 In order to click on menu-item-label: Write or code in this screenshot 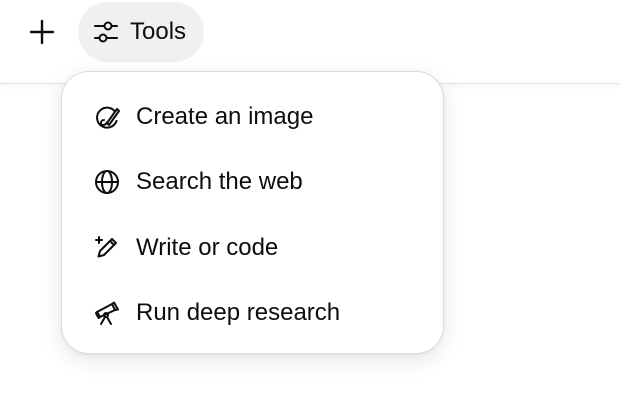, I will do `click(207, 247)`.